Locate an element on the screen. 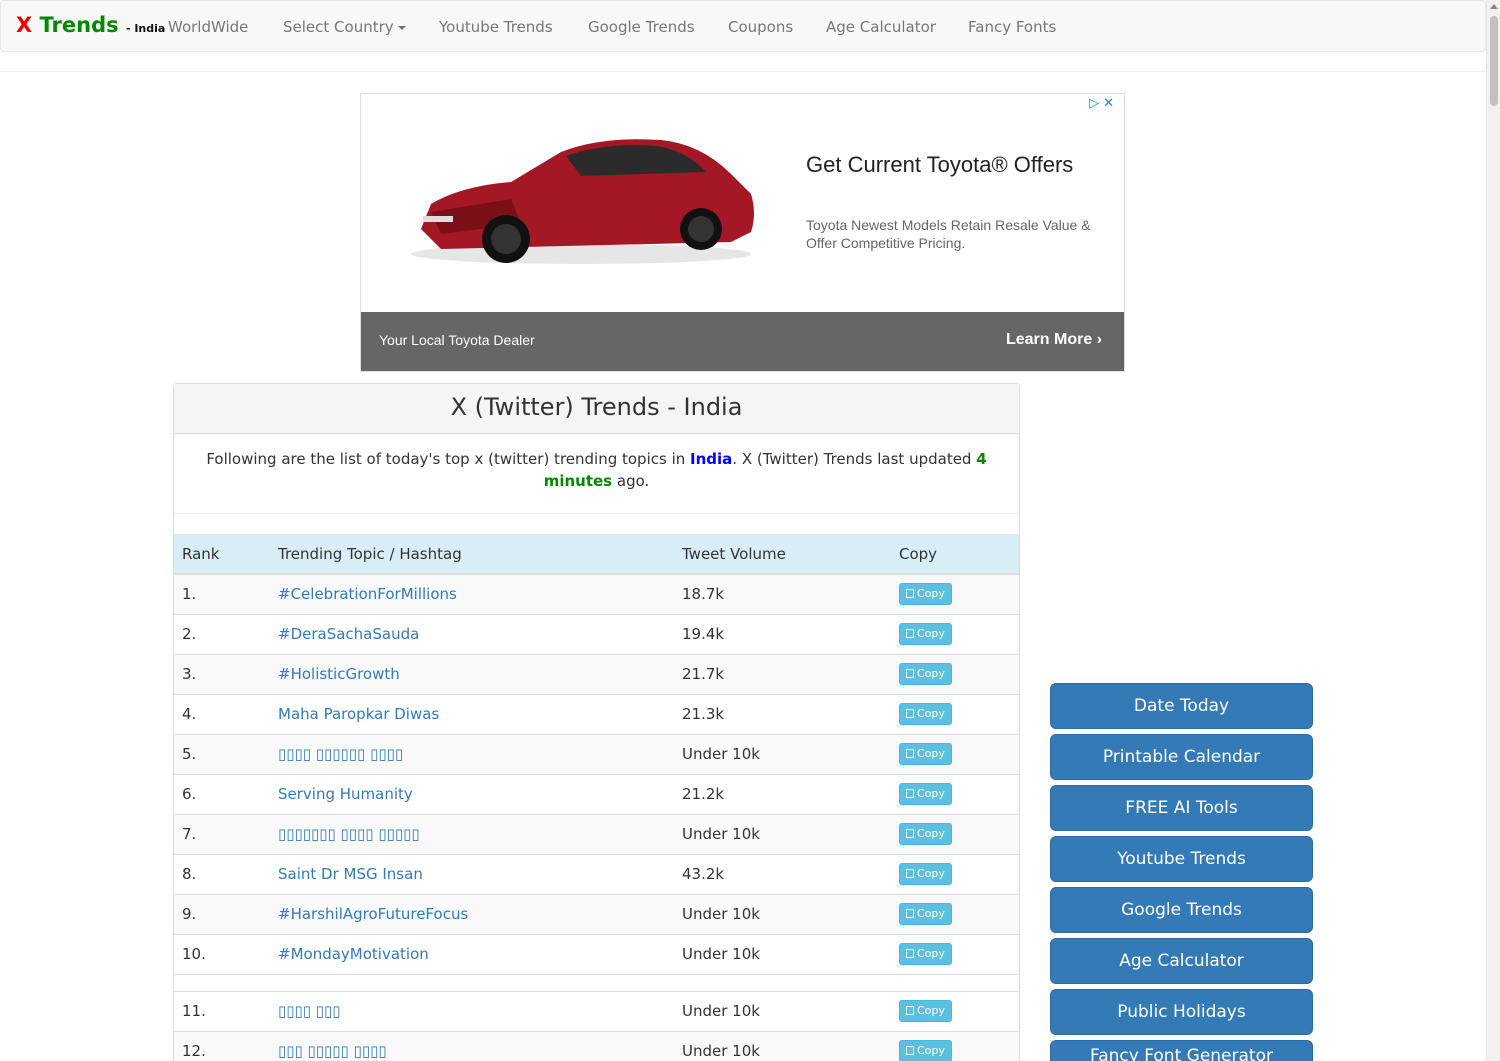  rank-cell: 6. is located at coordinates (222, 793).